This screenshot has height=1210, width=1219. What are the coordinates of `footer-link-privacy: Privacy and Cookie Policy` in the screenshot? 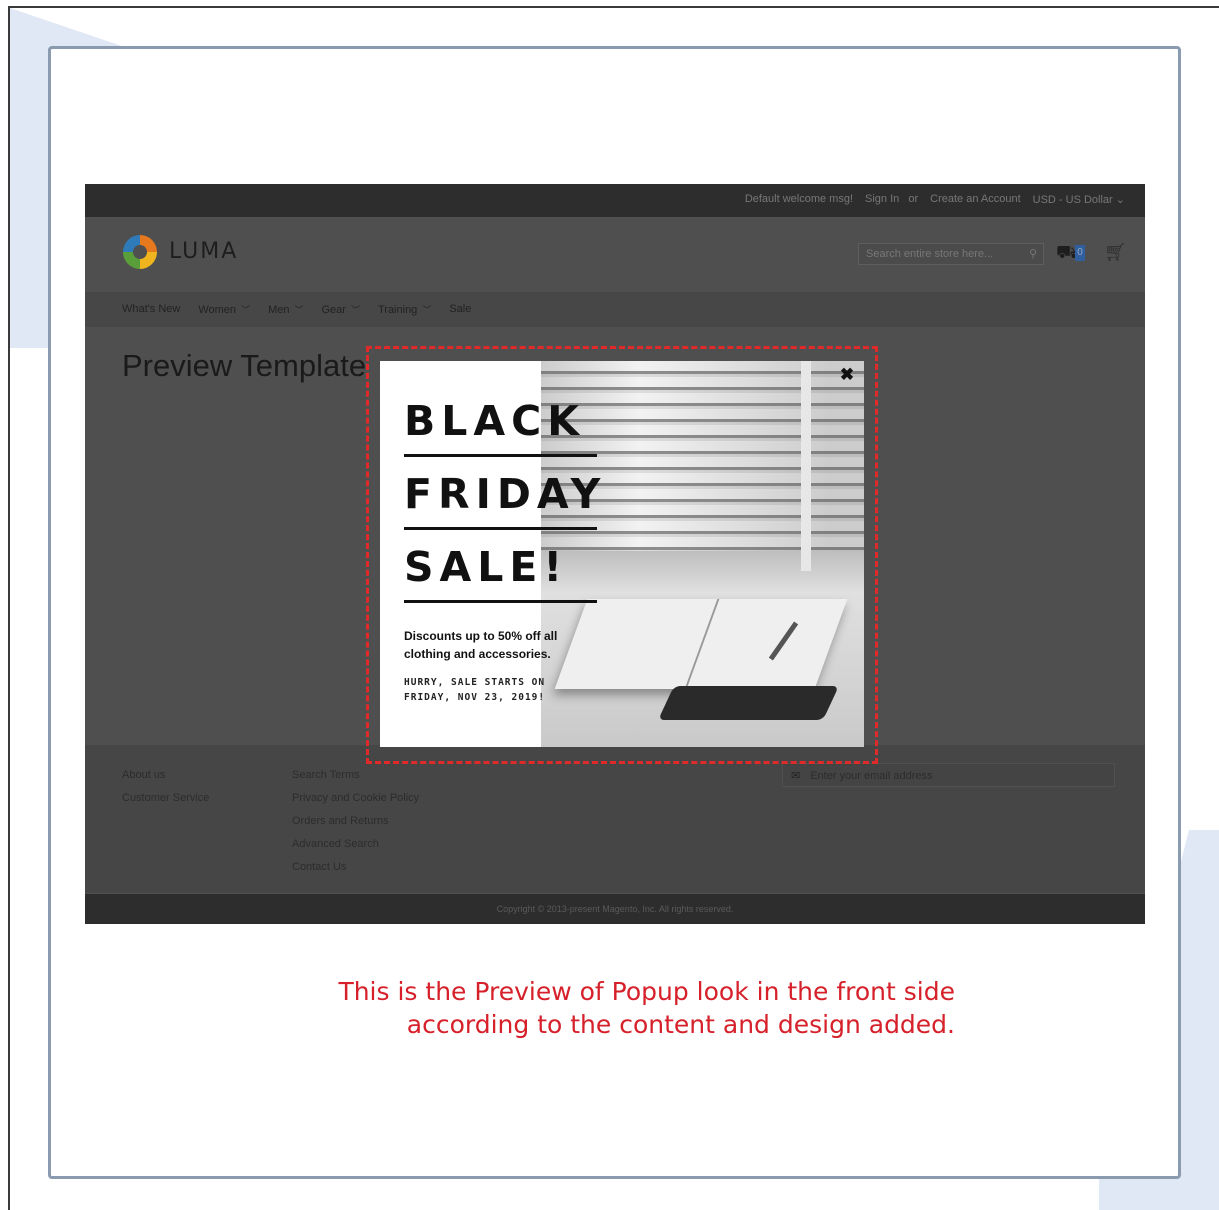 It's located at (355, 798).